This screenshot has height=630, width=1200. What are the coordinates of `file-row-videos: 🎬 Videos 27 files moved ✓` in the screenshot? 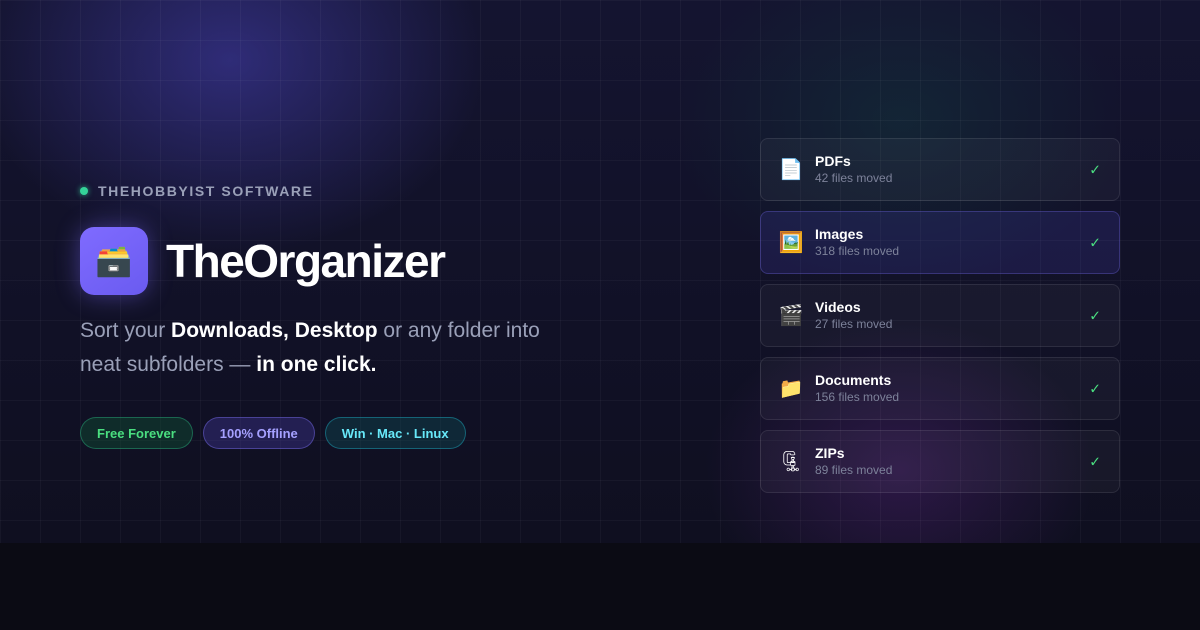 It's located at (940, 315).